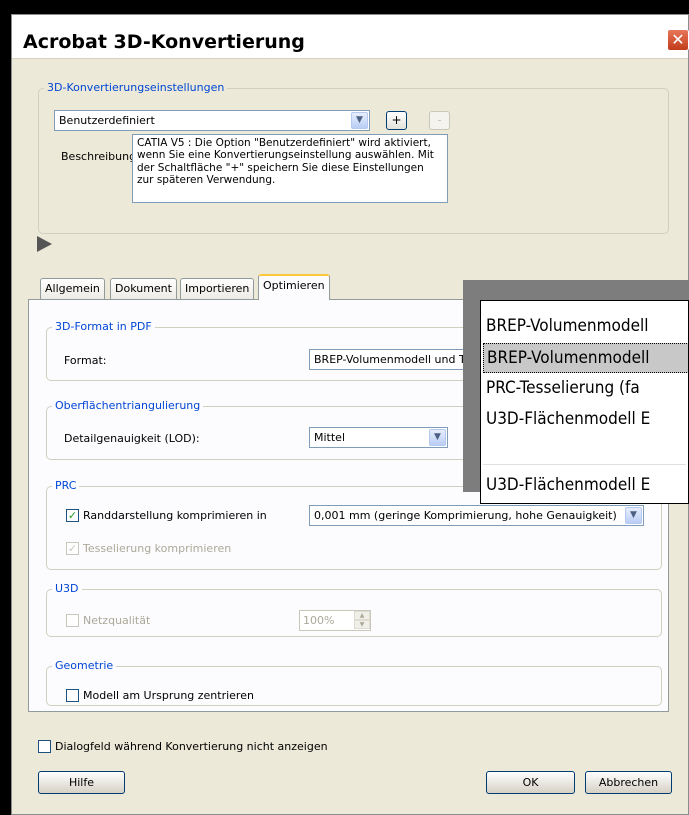 The width and height of the screenshot is (689, 815). Describe the element at coordinates (217, 288) in the screenshot. I see `tab-importieren: Importieren` at that location.